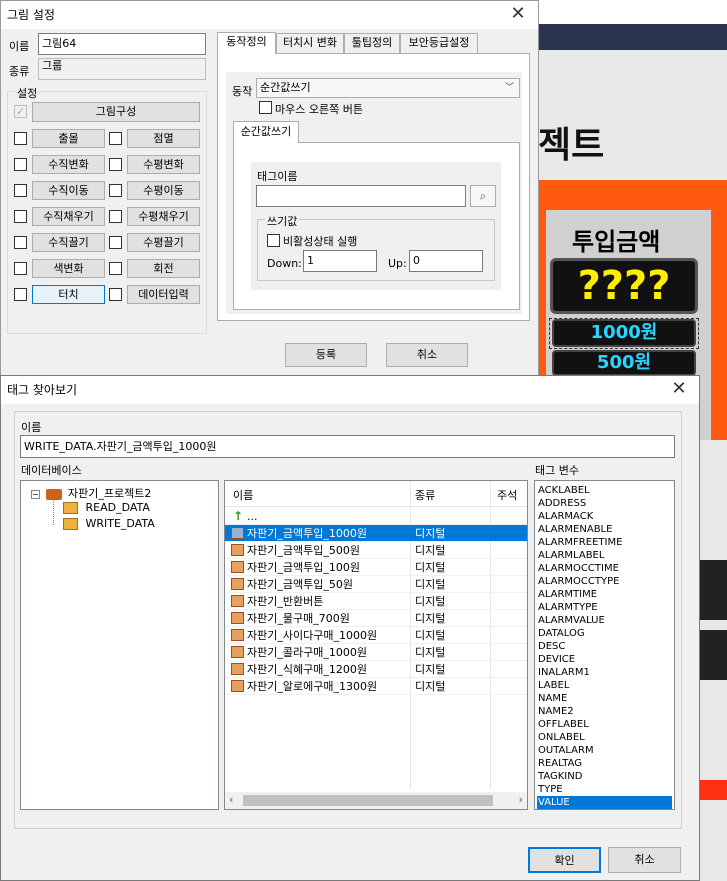  Describe the element at coordinates (604, 659) in the screenshot. I see `variable-item: DEVICE` at that location.